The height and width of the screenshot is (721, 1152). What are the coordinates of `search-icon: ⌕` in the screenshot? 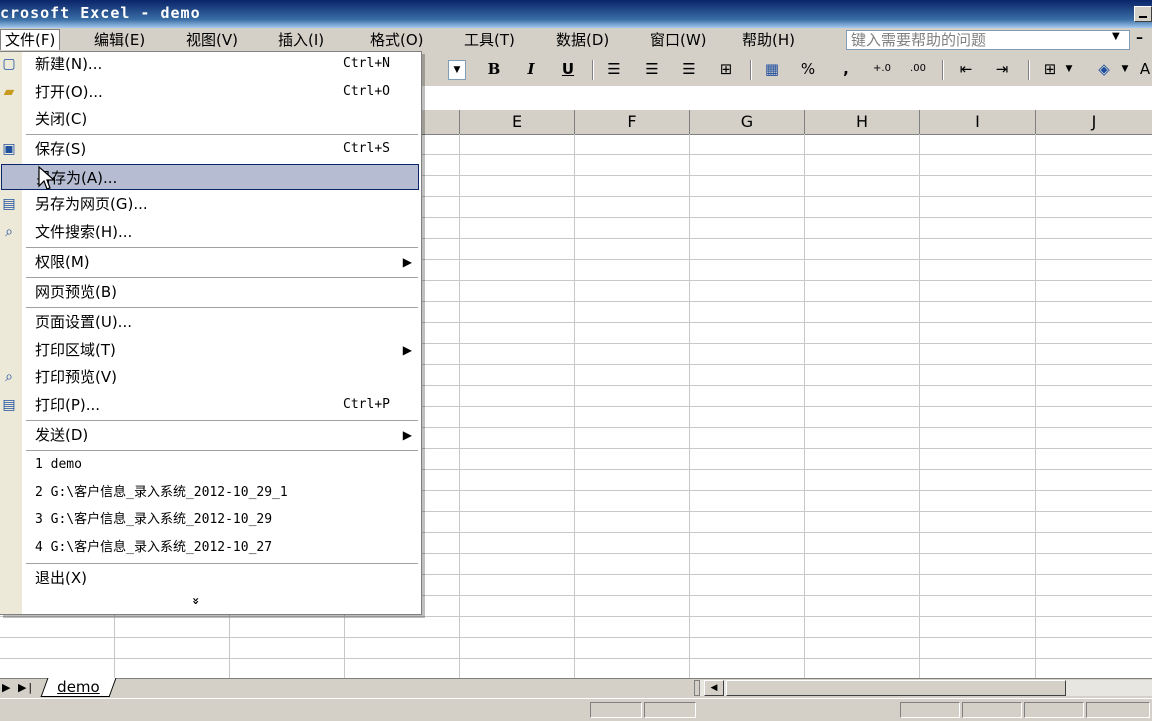 It's located at (9, 232).